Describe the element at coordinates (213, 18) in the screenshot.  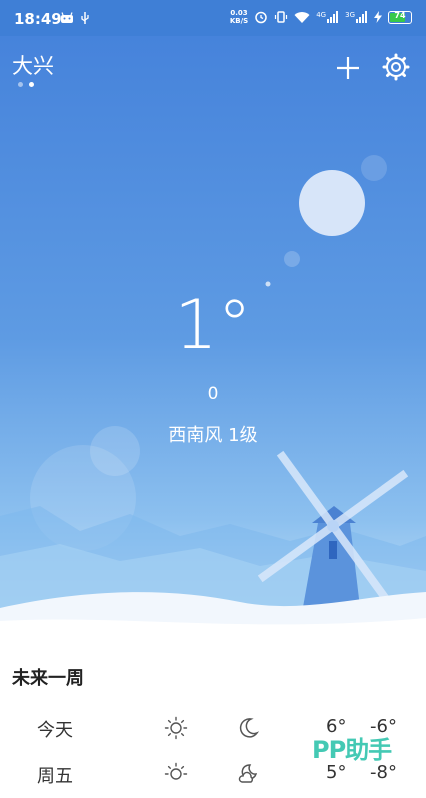
I see `status-bar: 18:49 0.03 KB/S 4G 3G 74` at that location.